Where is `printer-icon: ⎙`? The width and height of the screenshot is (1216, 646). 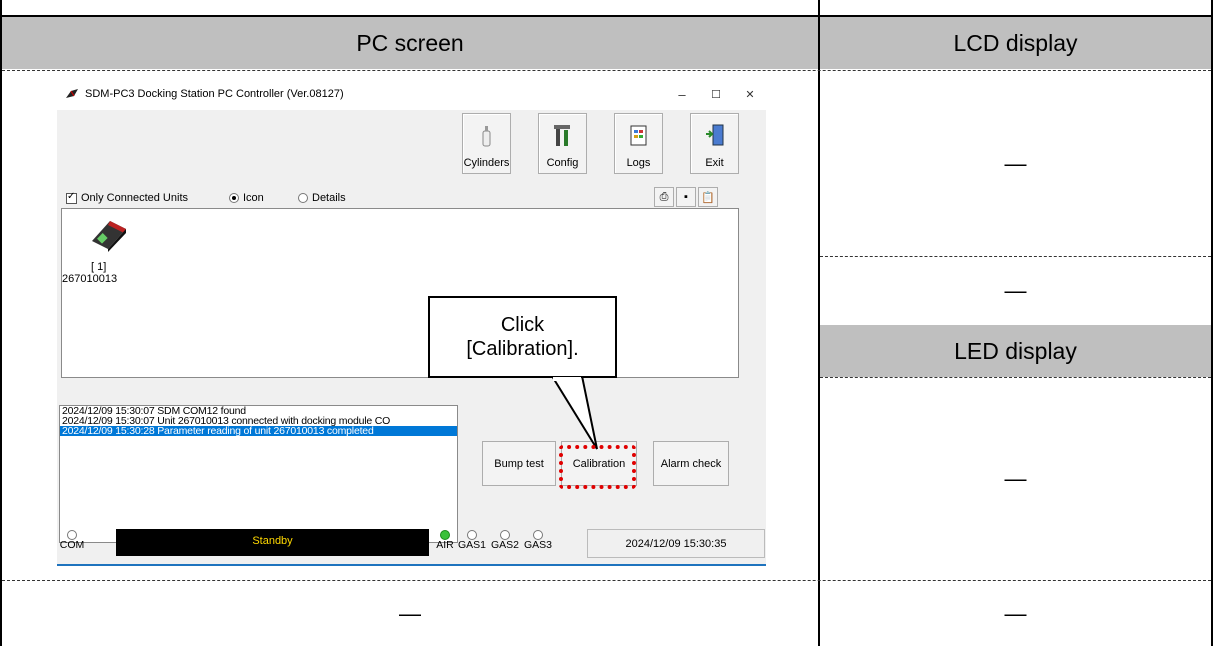
printer-icon: ⎙ is located at coordinates (664, 196).